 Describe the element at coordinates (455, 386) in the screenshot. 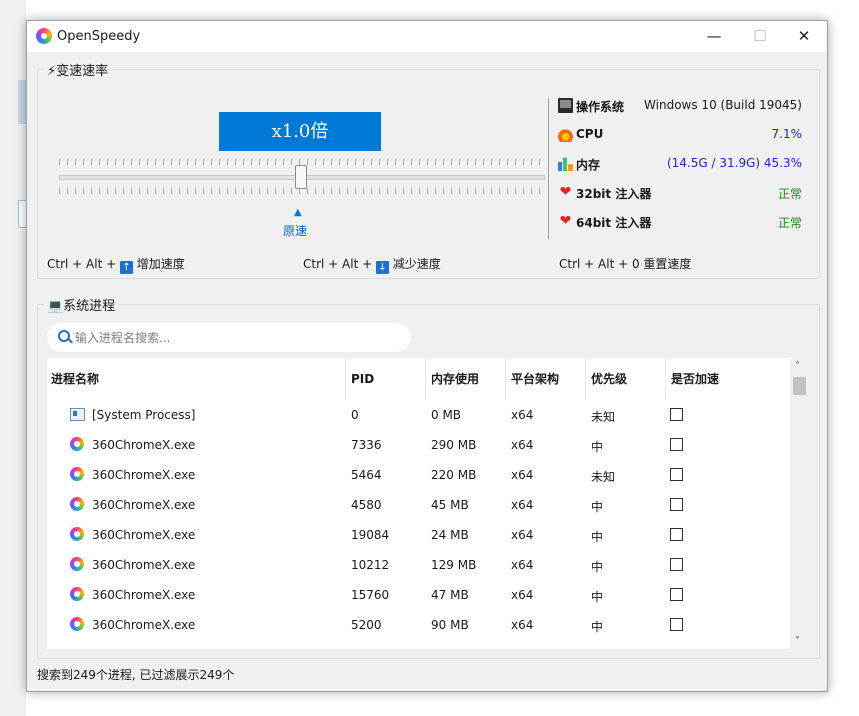

I see `column-header-memory: 内存使用` at that location.